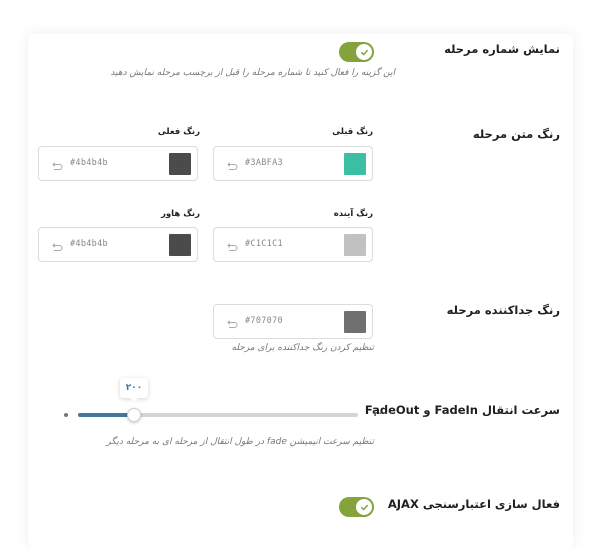 The height and width of the screenshot is (548, 600). Describe the element at coordinates (134, 390) in the screenshot. I see `speed-value-tooltip: ۲۰۰` at that location.